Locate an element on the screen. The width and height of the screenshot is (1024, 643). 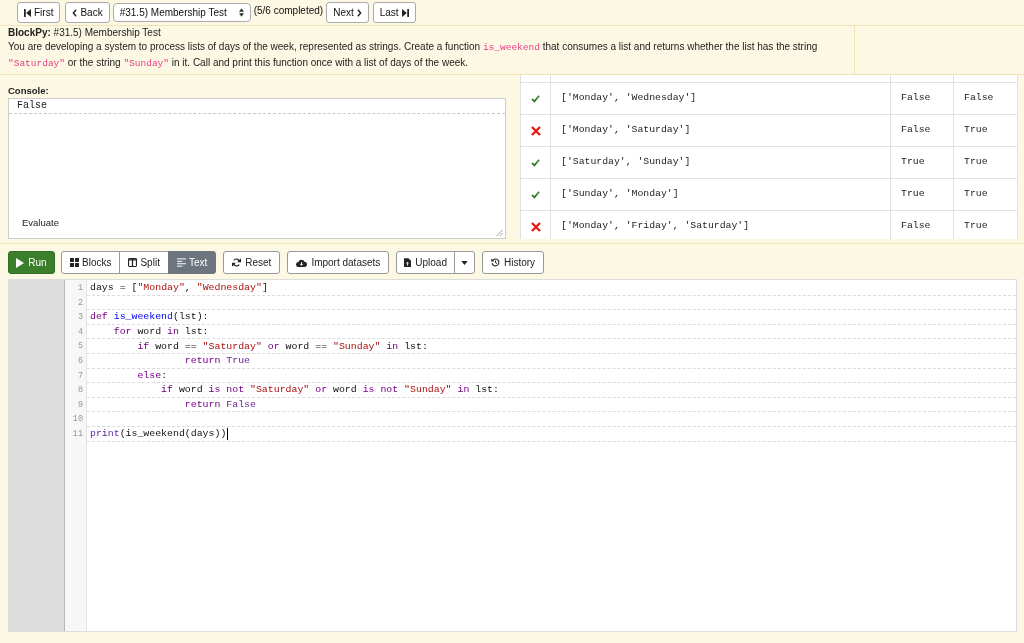
import-datasets-button: Import datasets is located at coordinates (338, 262).